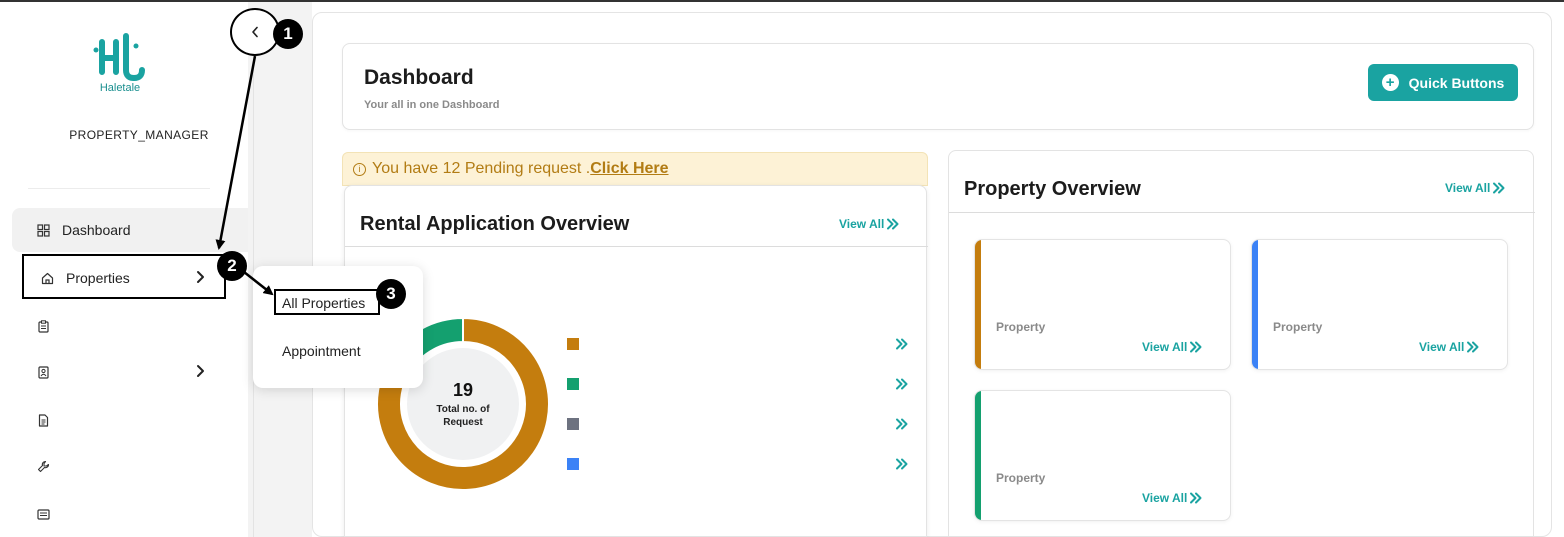  I want to click on submenu-item-appointment: Appointment, so click(321, 351).